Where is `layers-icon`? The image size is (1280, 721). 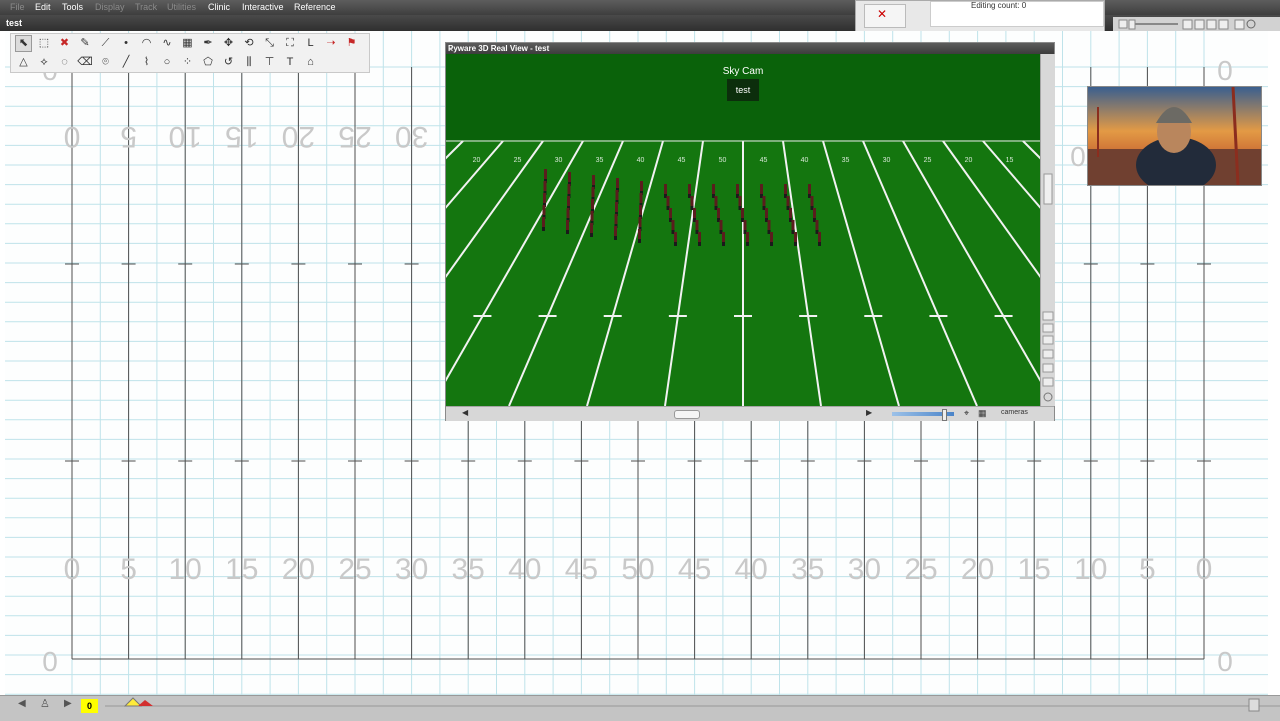
layers-icon is located at coordinates (1048, 354).